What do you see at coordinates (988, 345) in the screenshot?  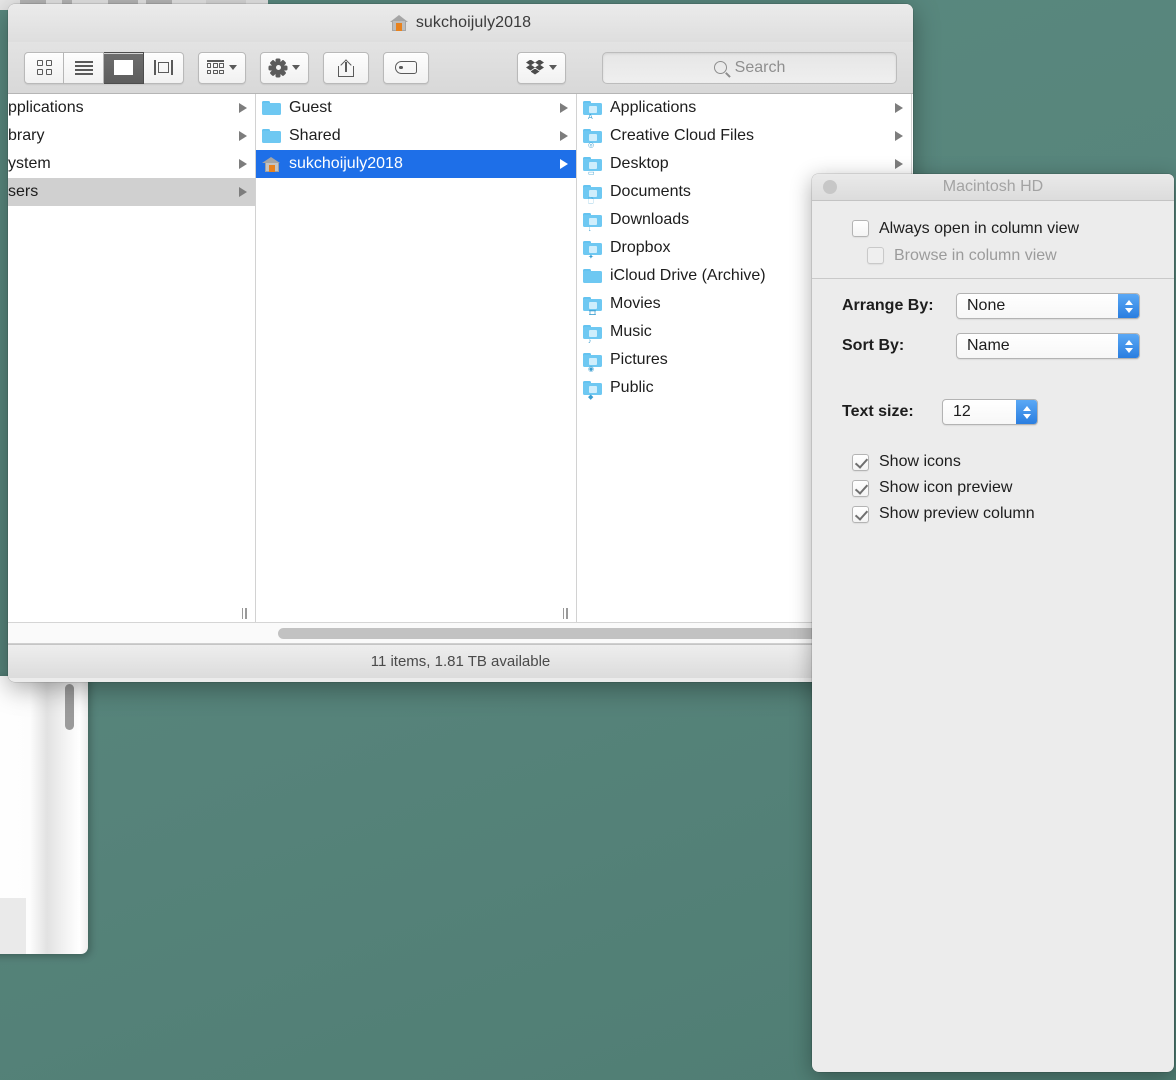 I see `sort-by-value: Name` at bounding box center [988, 345].